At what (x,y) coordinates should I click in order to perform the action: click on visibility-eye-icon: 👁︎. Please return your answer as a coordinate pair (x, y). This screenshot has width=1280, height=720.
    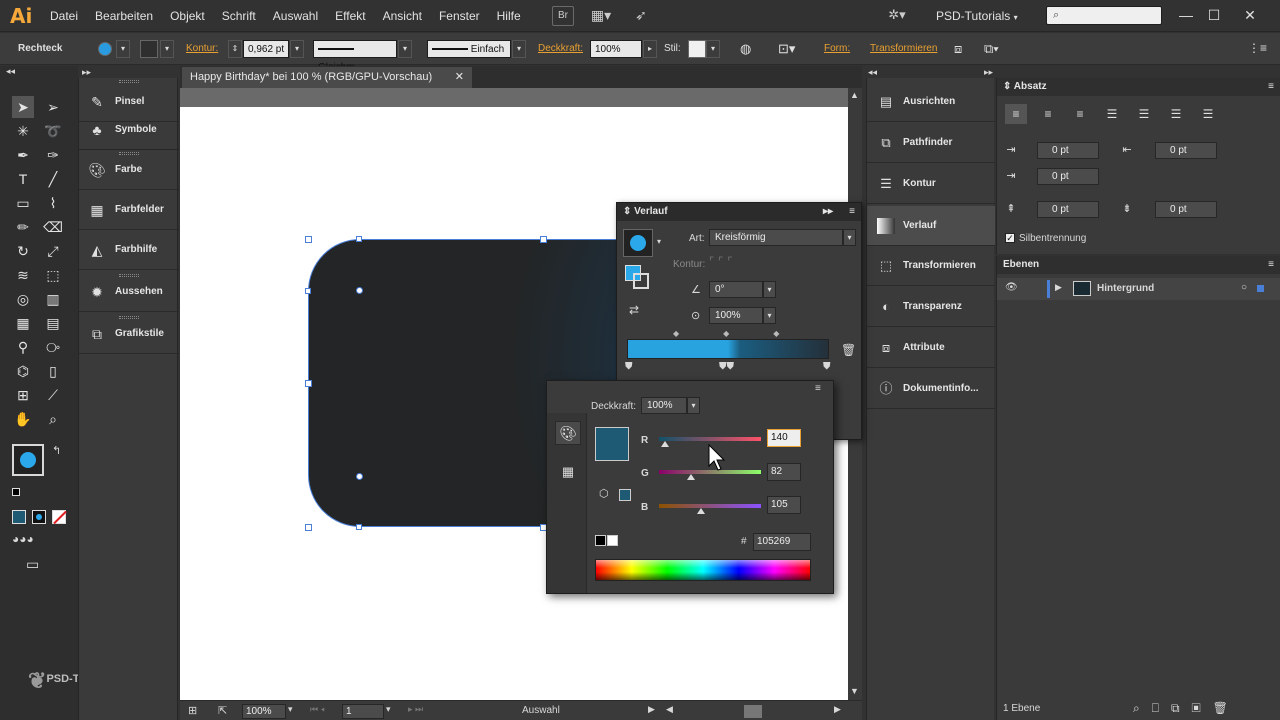
    Looking at the image, I should click on (1011, 287).